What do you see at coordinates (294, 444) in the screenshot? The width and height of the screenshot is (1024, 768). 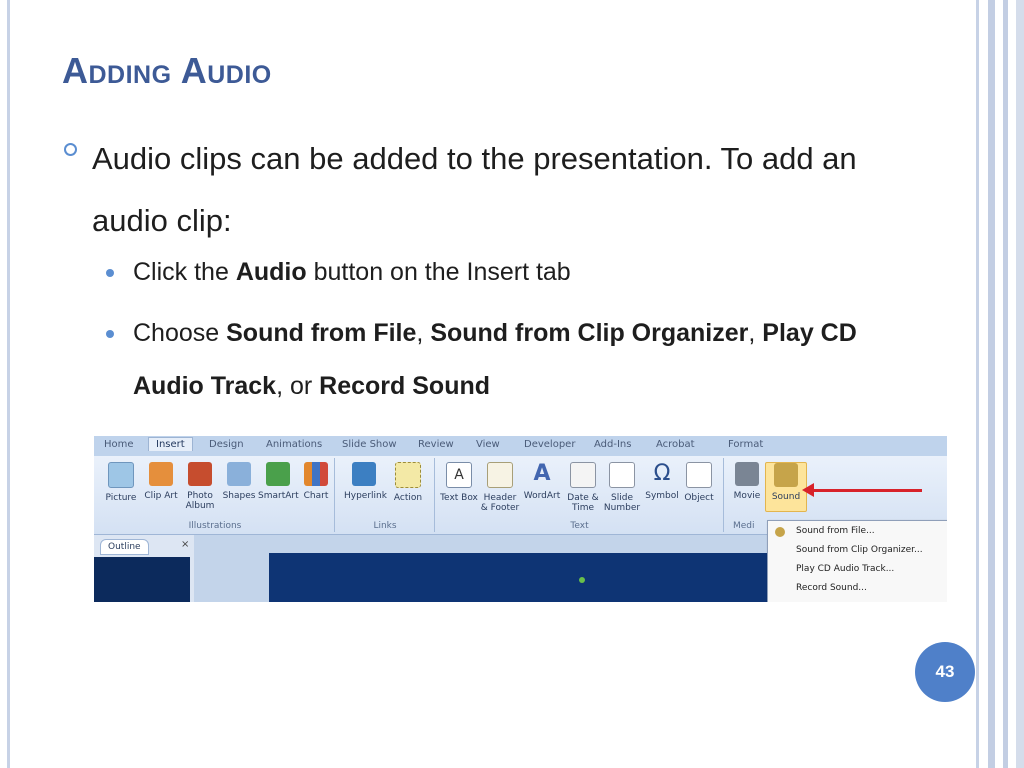 I see `tab-animations: Animations` at bounding box center [294, 444].